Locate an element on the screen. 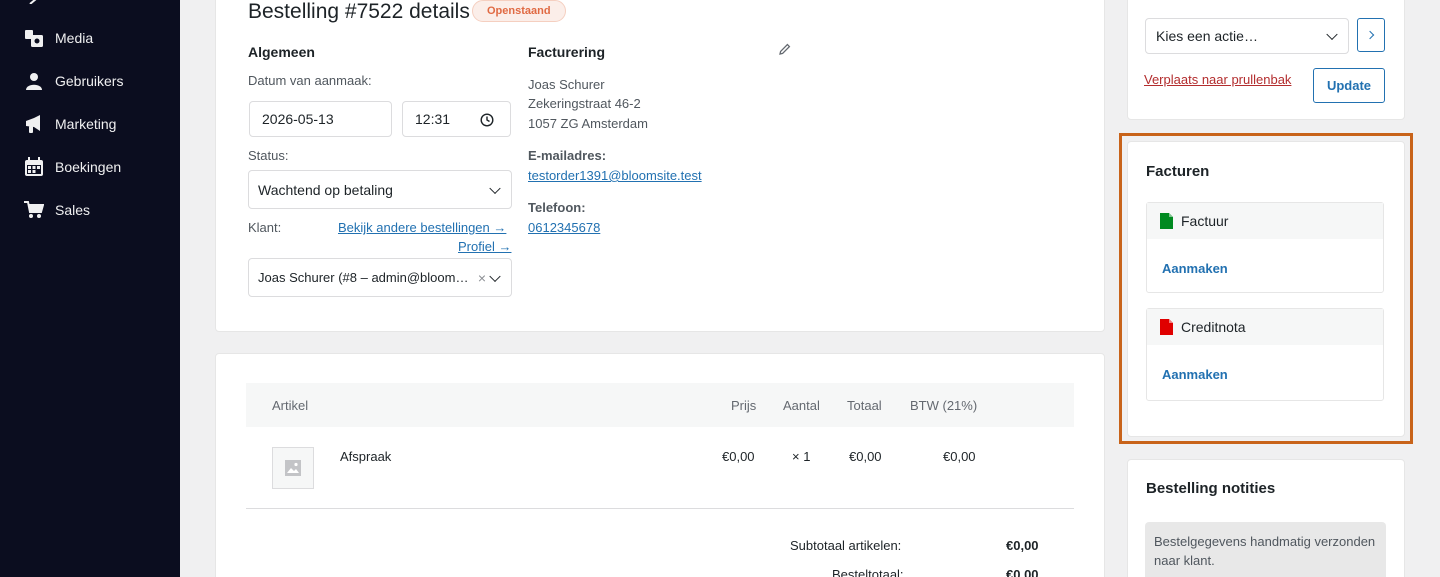  invoices-heading: Facturen is located at coordinates (1178, 171).